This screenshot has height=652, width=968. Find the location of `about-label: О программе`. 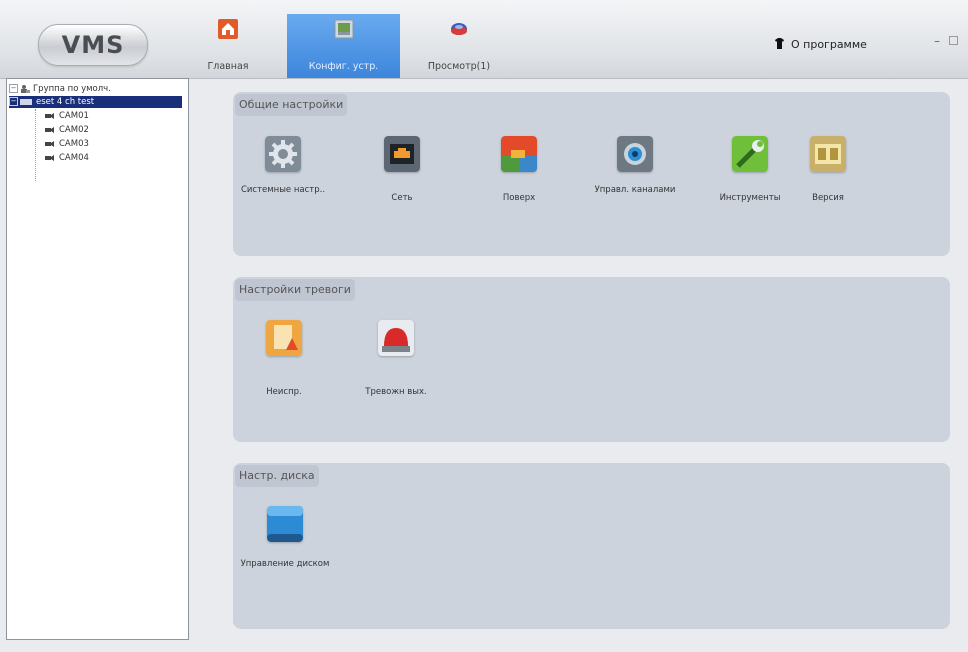

about-label: О программе is located at coordinates (829, 44).